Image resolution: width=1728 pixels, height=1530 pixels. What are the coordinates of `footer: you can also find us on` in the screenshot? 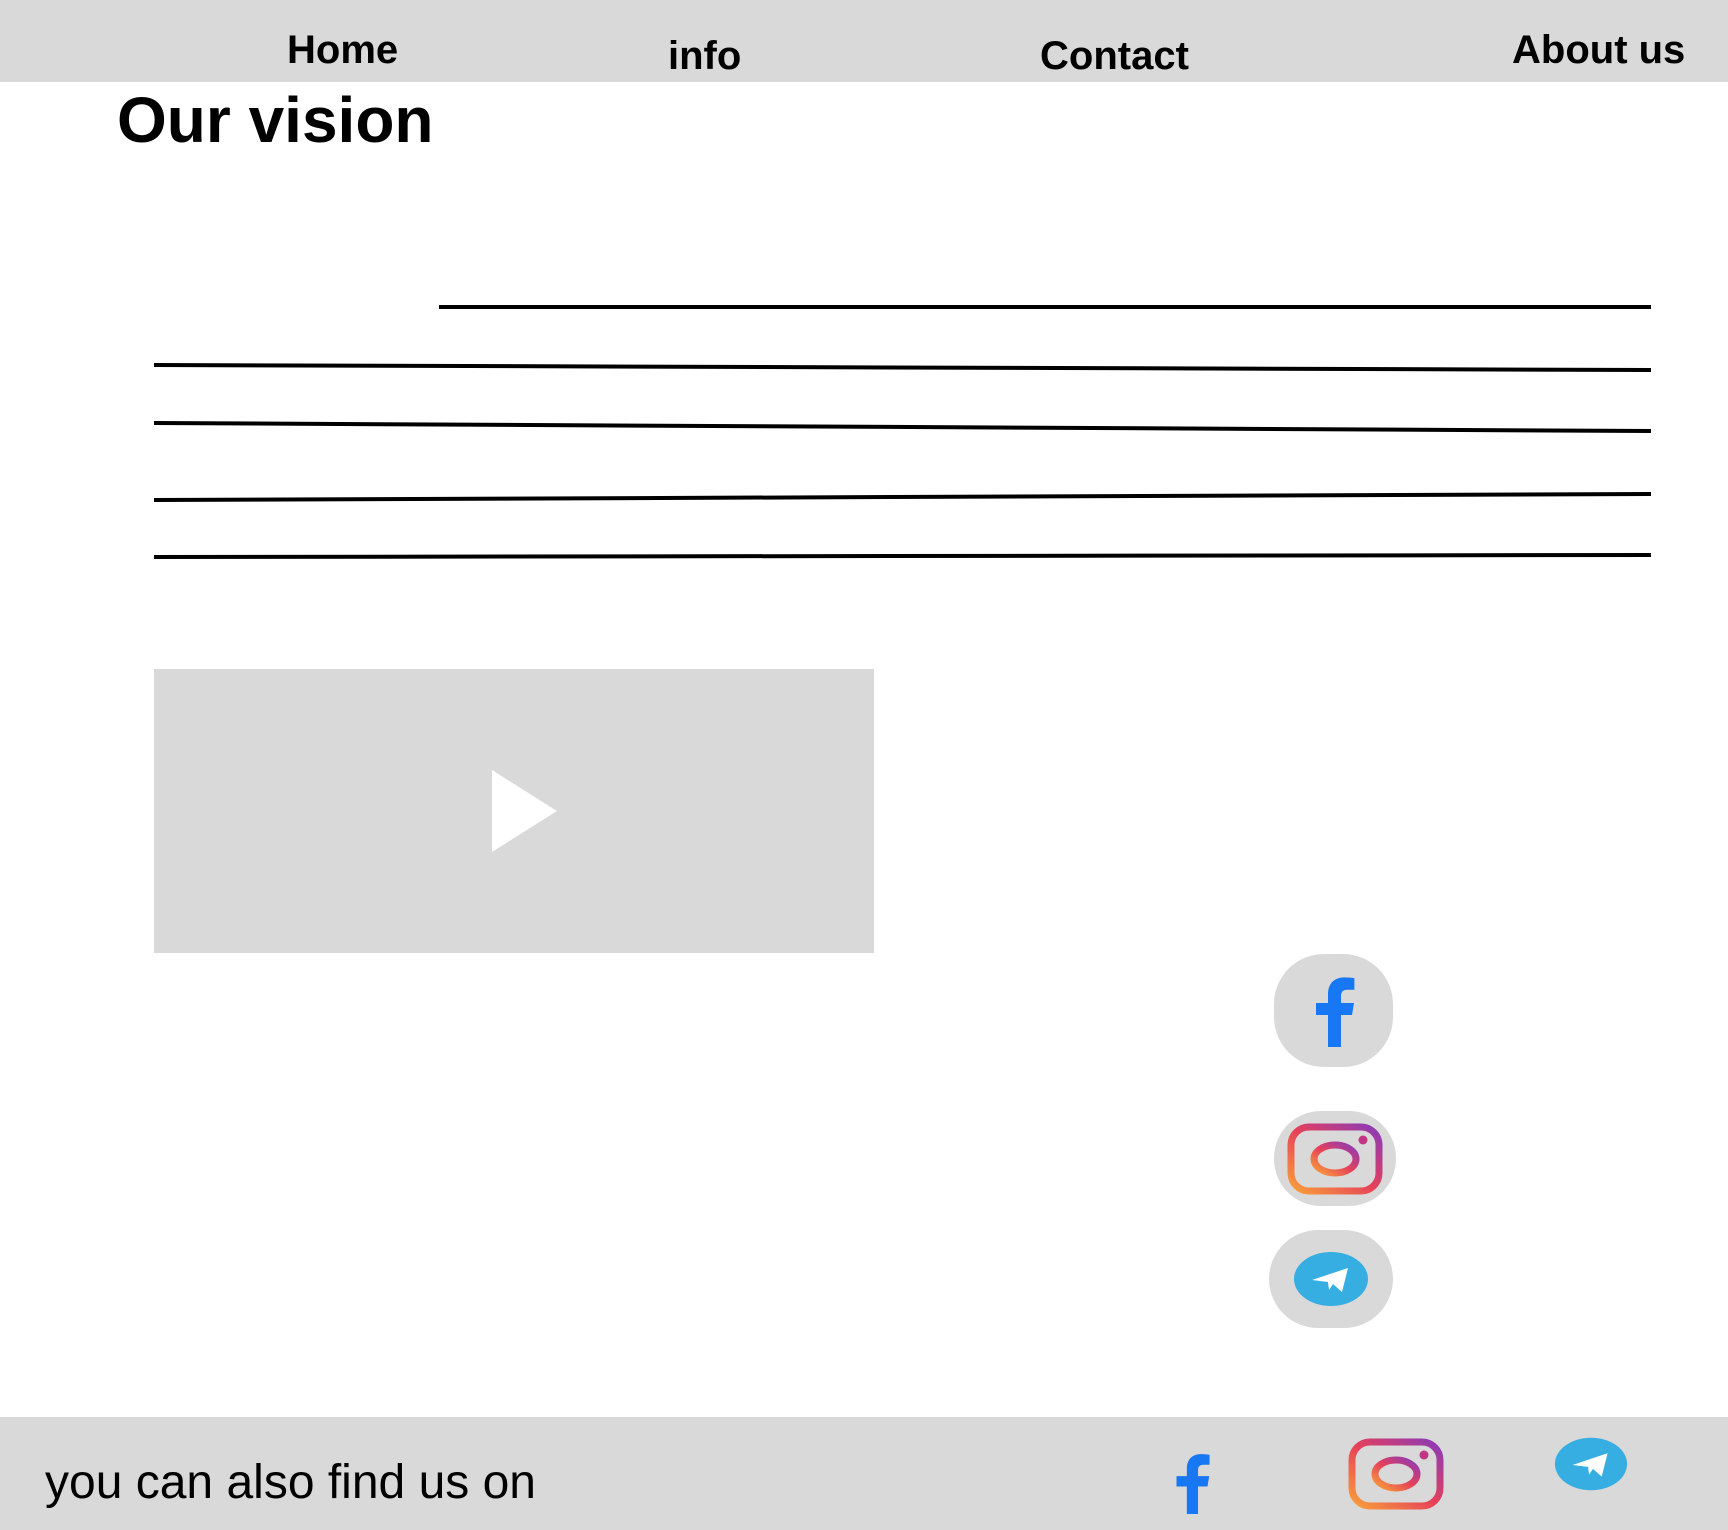 It's located at (864, 1473).